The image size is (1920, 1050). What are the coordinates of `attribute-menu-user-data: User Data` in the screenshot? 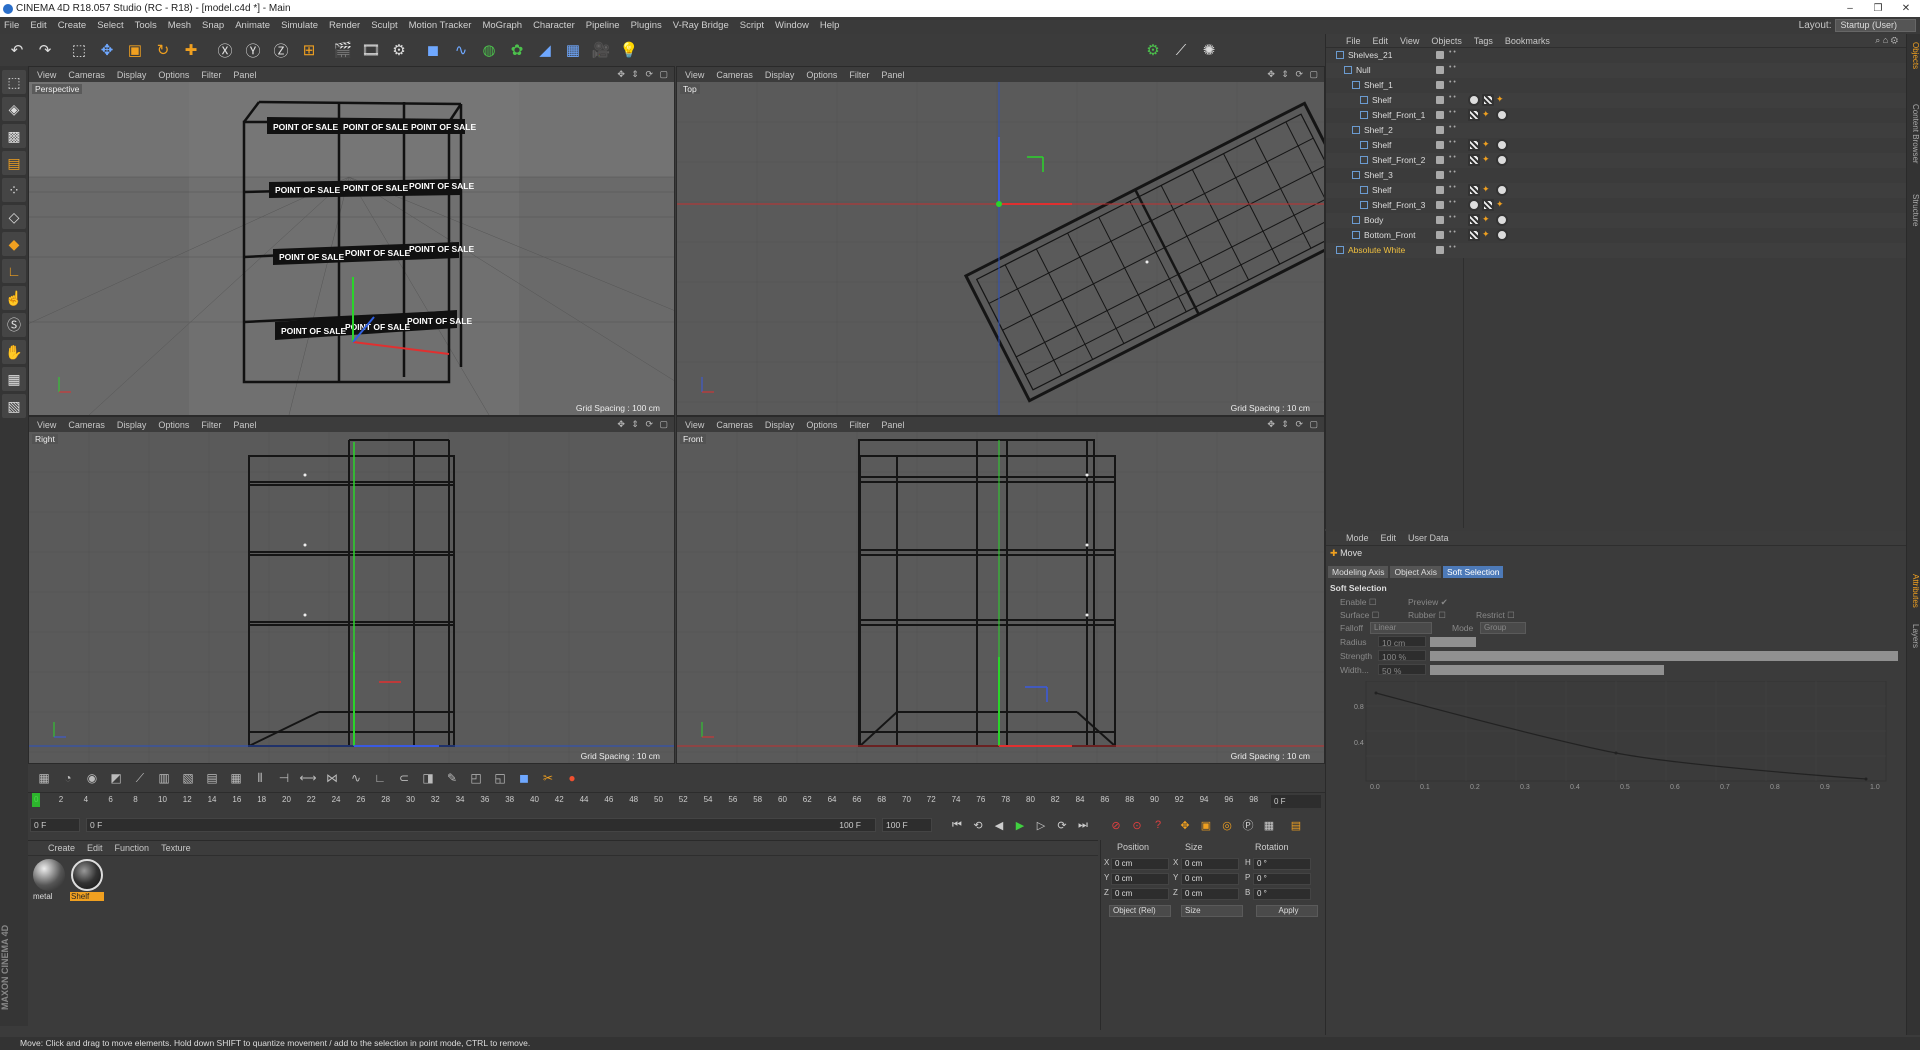 It's located at (1428, 538).